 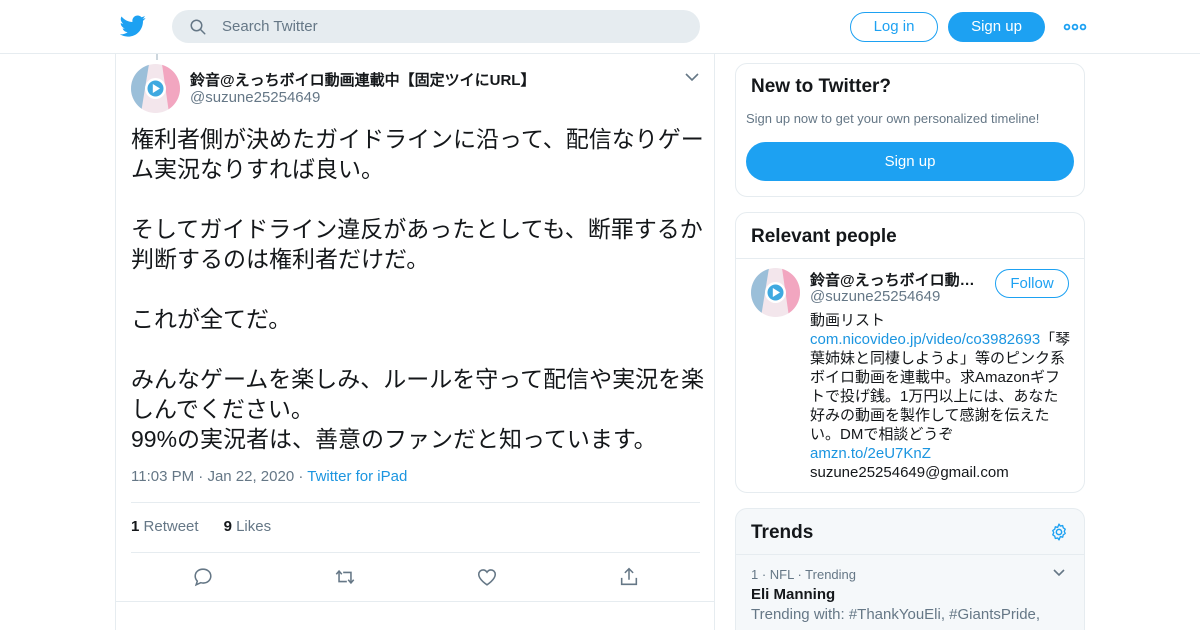 I want to click on card-title: Trends, so click(x=782, y=532).